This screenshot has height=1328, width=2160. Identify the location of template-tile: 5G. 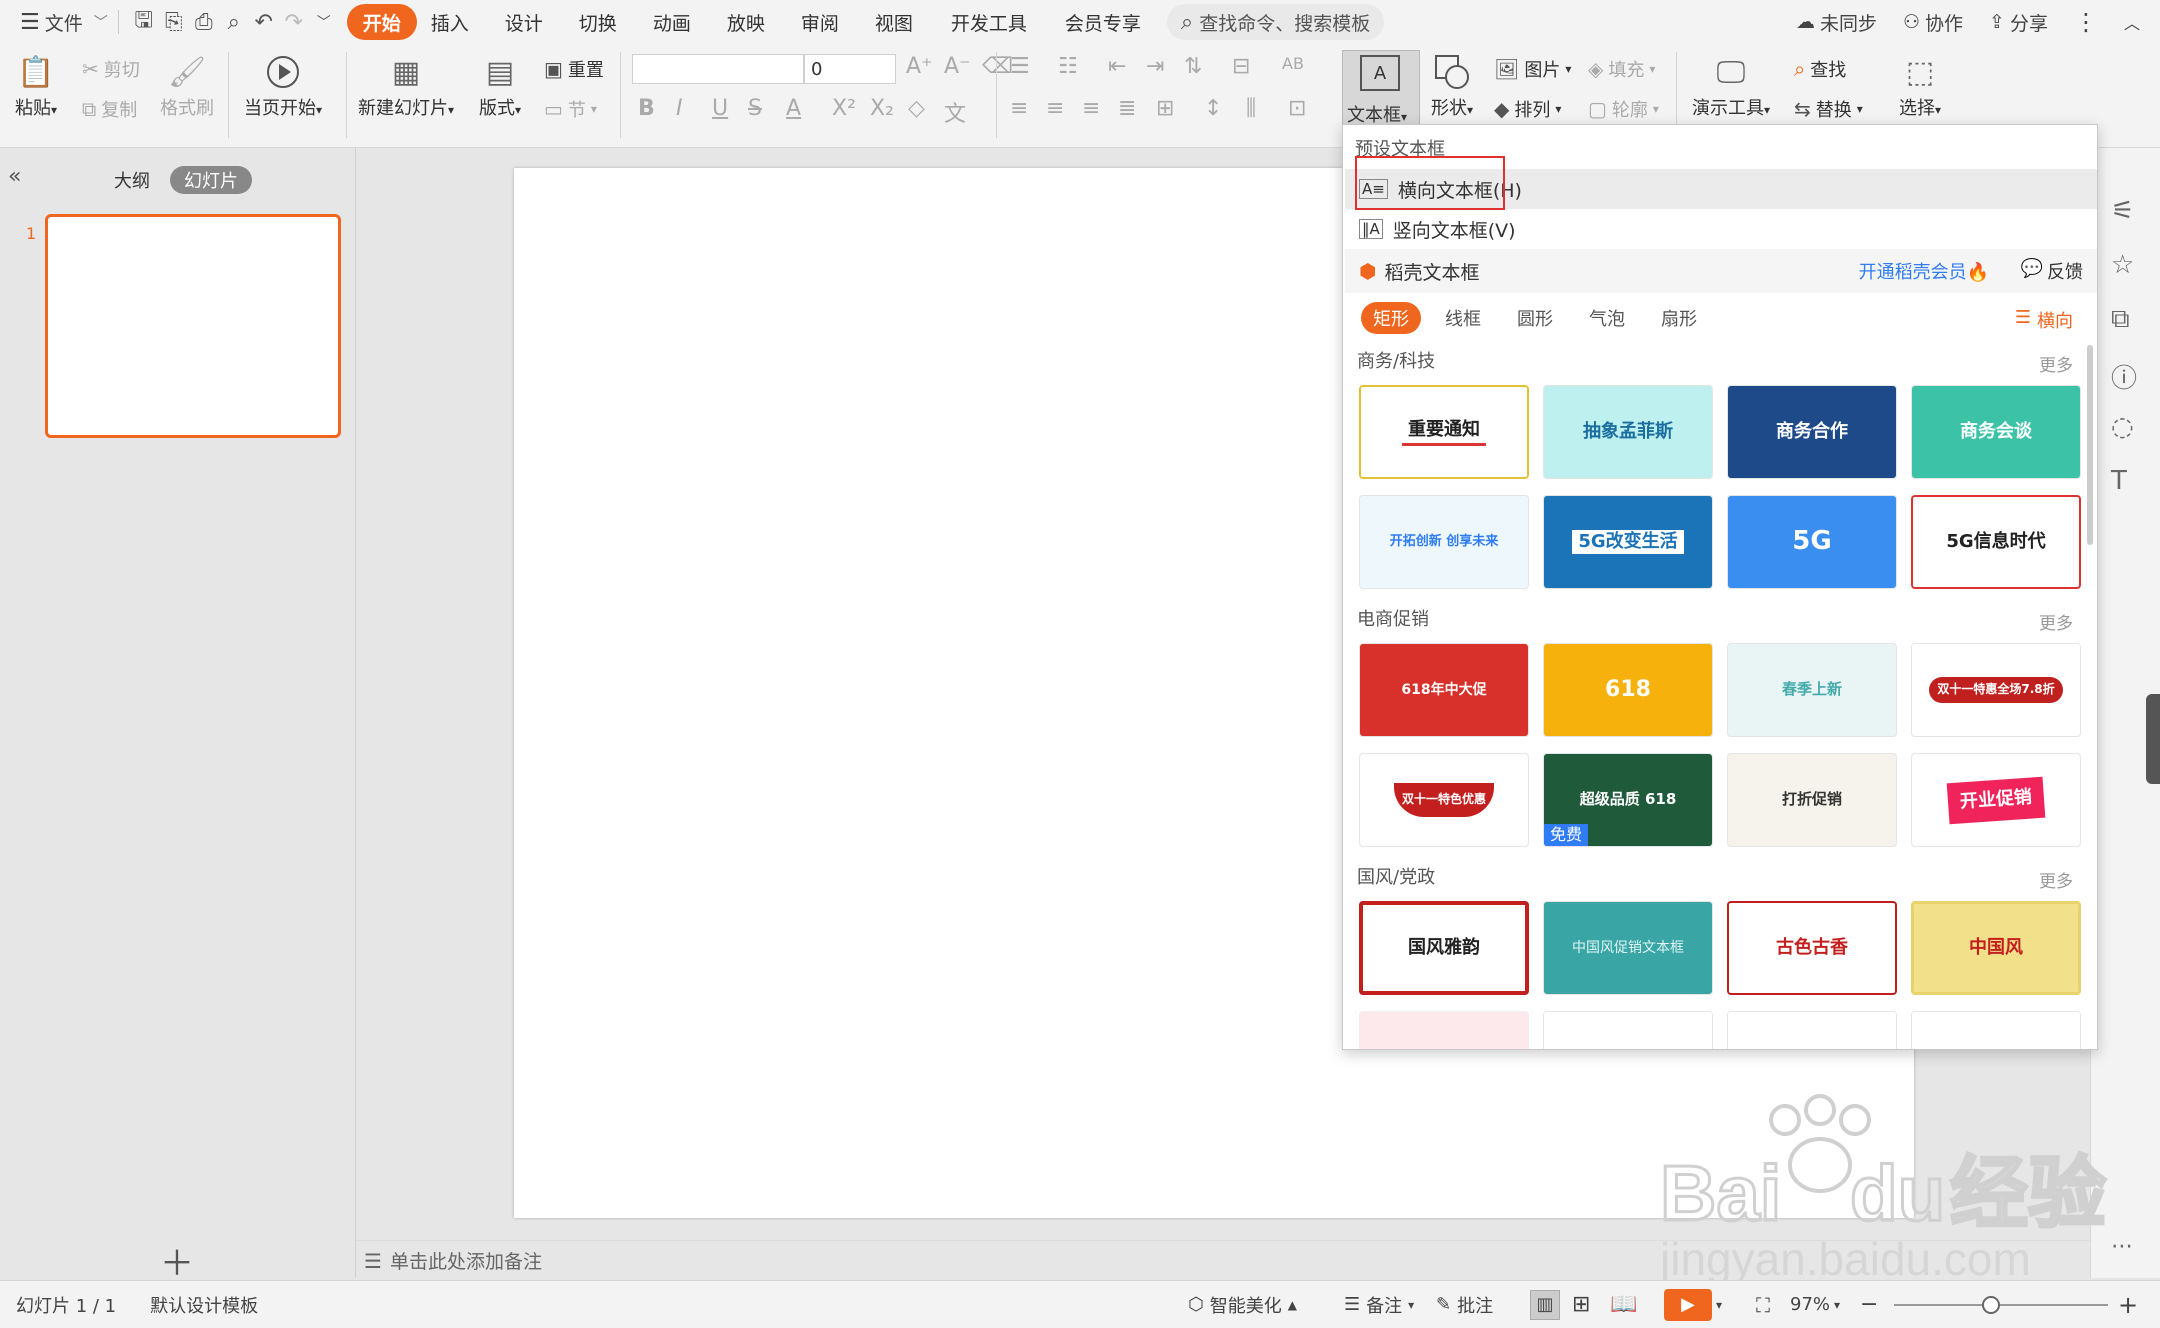
(1812, 542).